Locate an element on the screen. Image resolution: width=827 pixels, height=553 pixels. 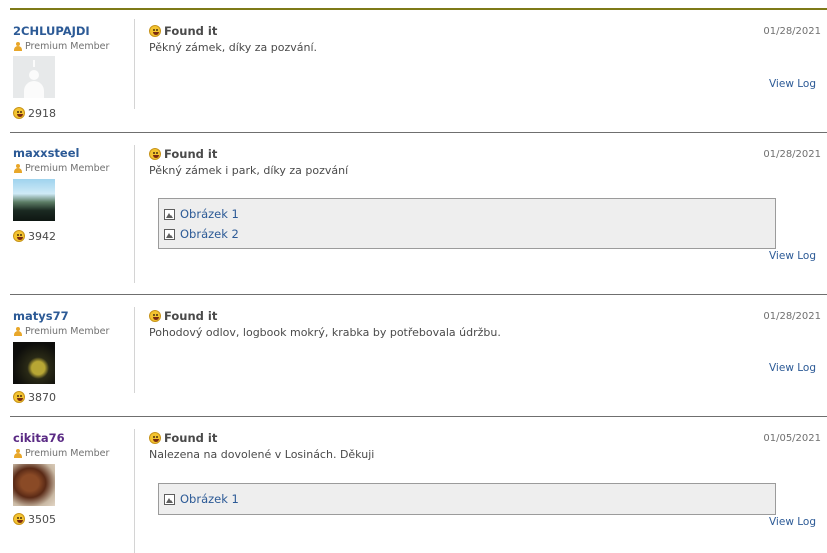
log-images-box: Obrázek 1 is located at coordinates (467, 499).